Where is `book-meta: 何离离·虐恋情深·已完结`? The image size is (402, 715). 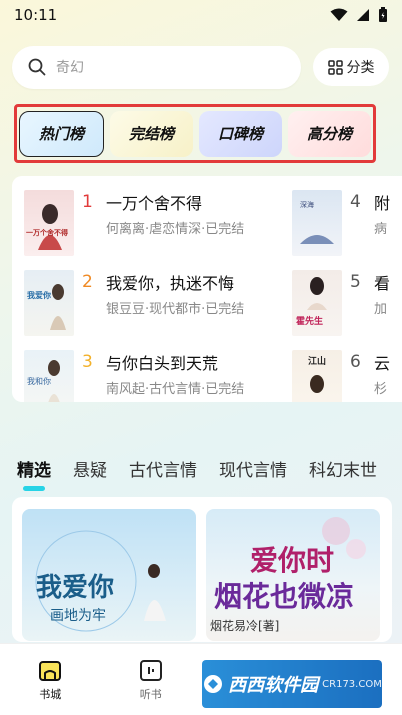 book-meta: 何离离·虐恋情深·已完结 is located at coordinates (175, 229).